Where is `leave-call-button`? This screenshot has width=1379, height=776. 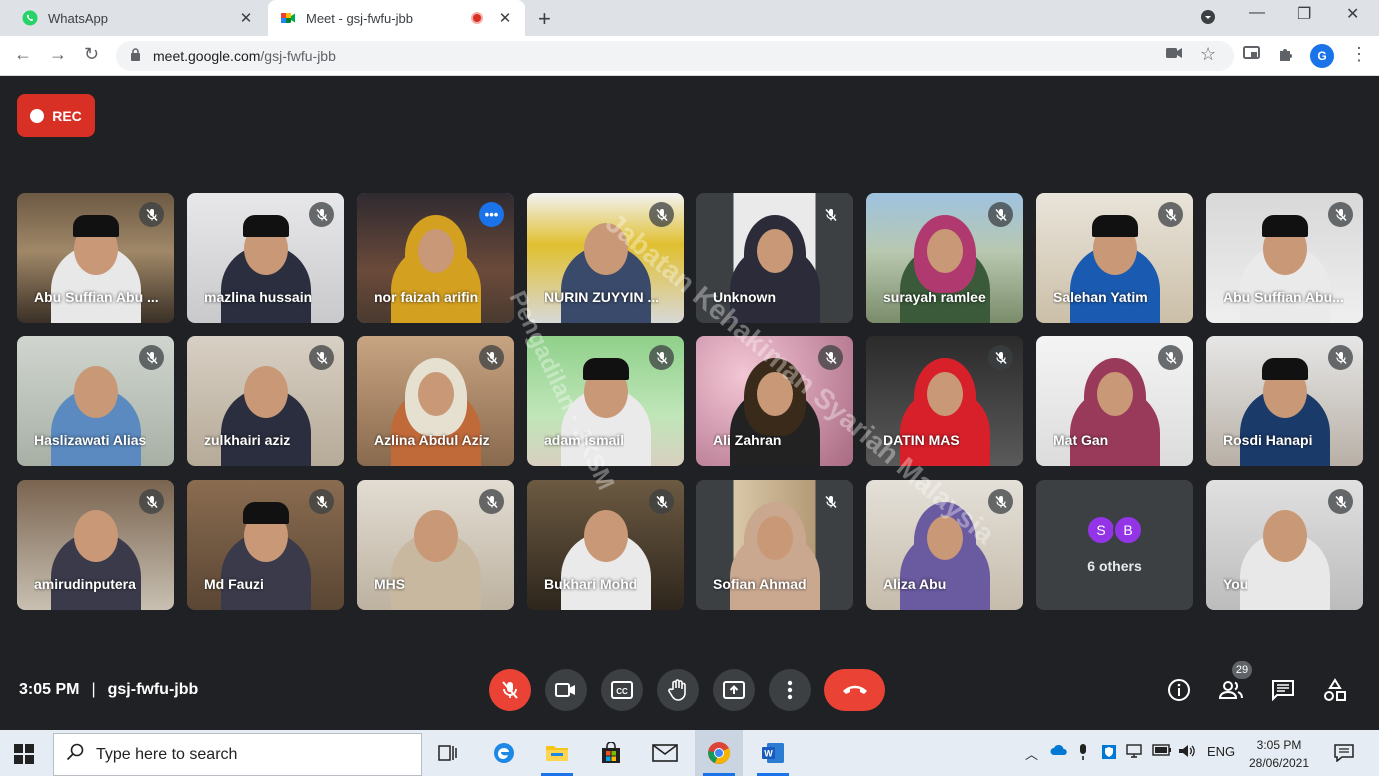
leave-call-button is located at coordinates (854, 690).